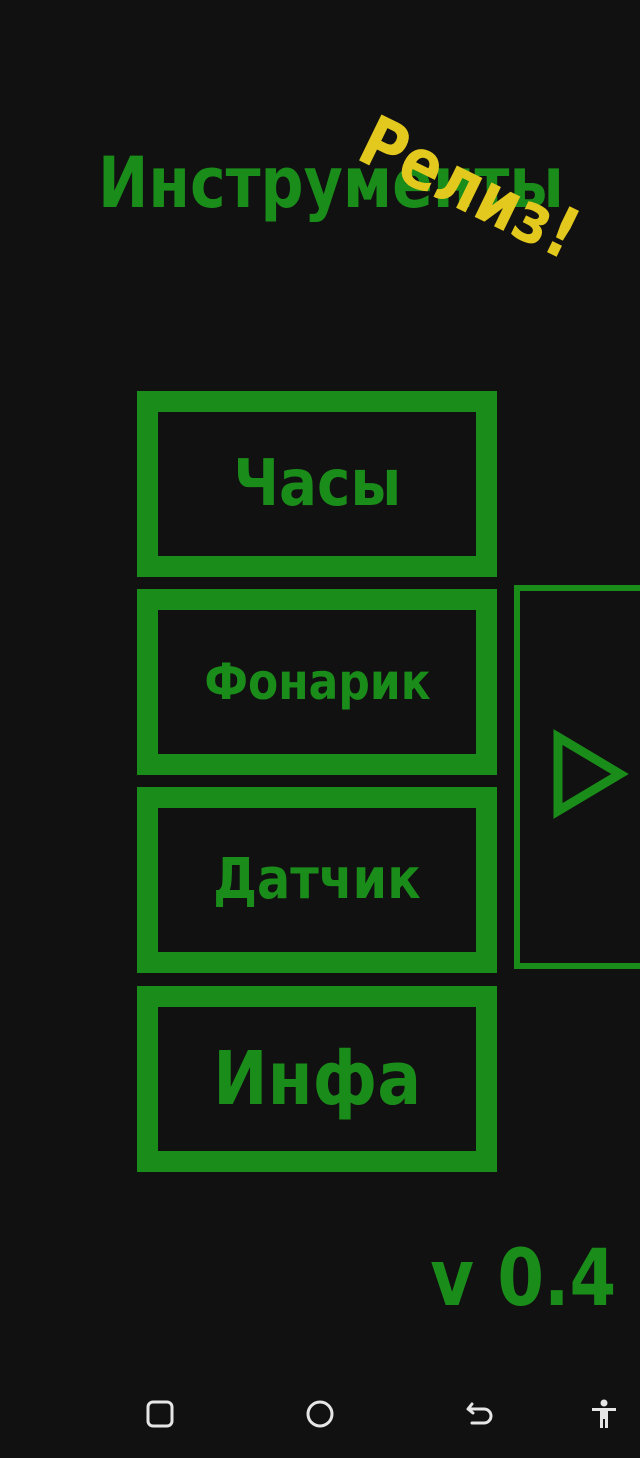 The width and height of the screenshot is (640, 1458). Describe the element at coordinates (523, 1279) in the screenshot. I see `version-label: v 0.4` at that location.